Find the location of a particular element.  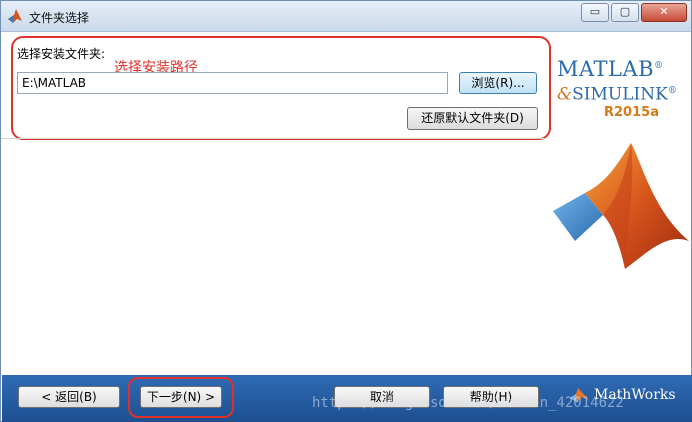

window-title: 文件夹选择 is located at coordinates (59, 18).